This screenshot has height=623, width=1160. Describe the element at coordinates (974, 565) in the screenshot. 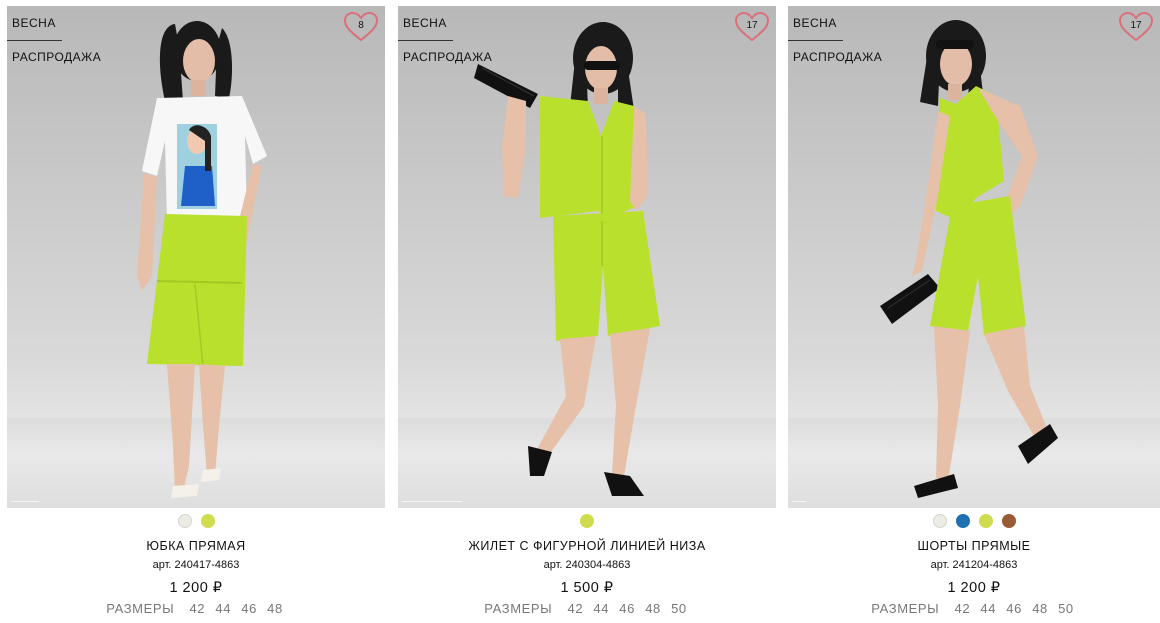

I see `product-sku: арт. 241204-4863` at that location.